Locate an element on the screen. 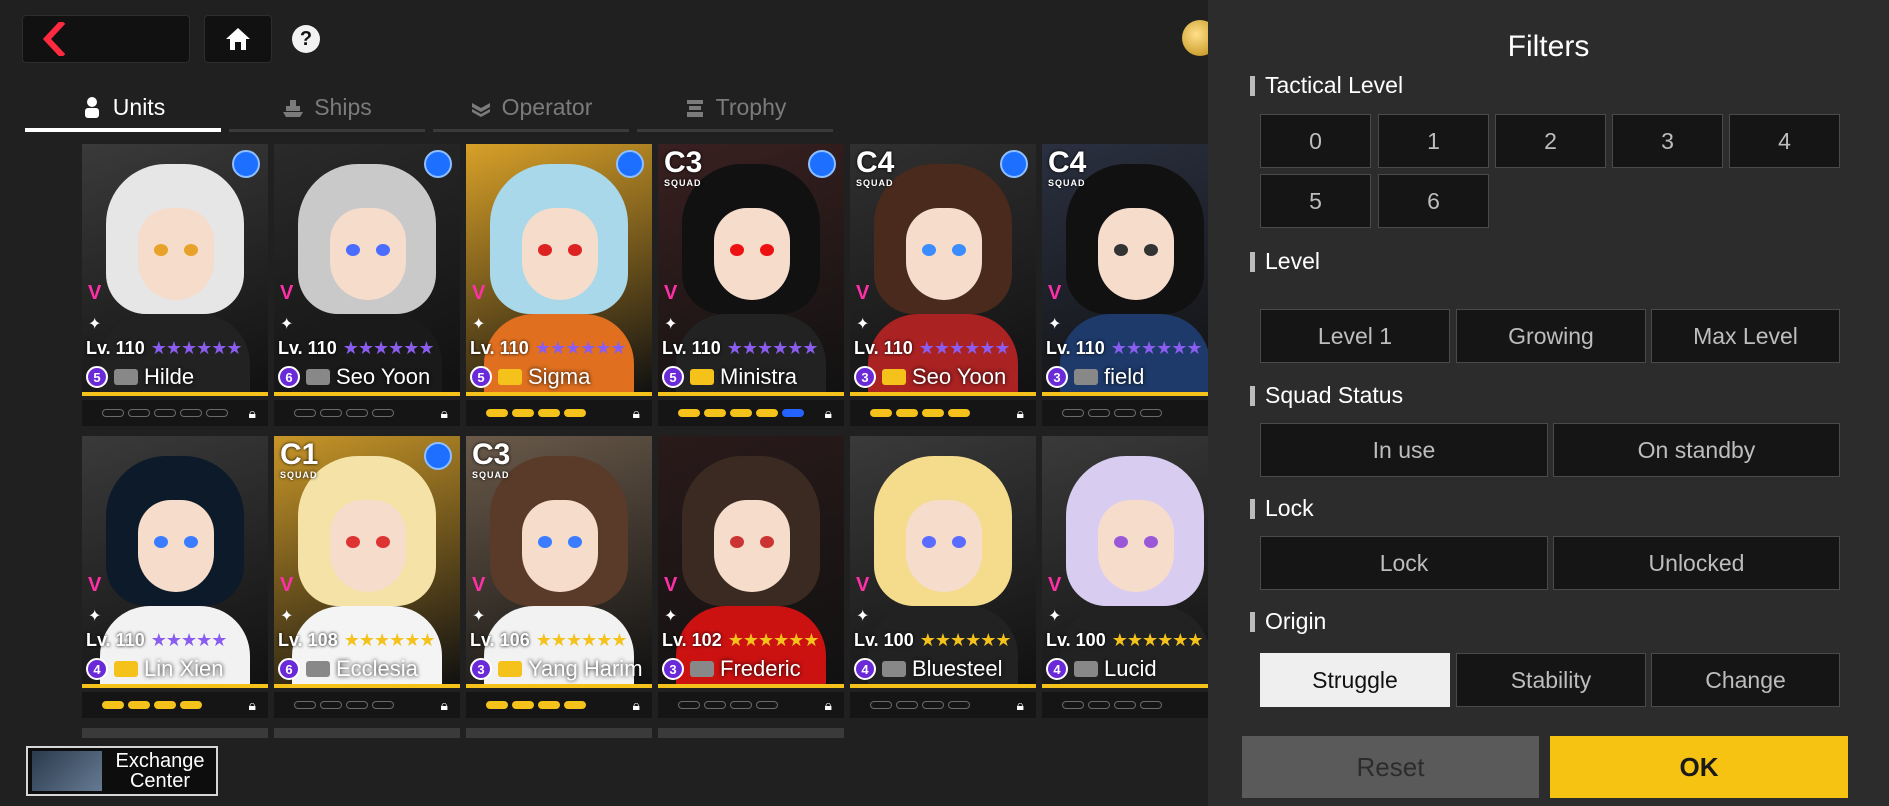 The height and width of the screenshot is (806, 1889). tactical-level-3: 3 is located at coordinates (1667, 141).